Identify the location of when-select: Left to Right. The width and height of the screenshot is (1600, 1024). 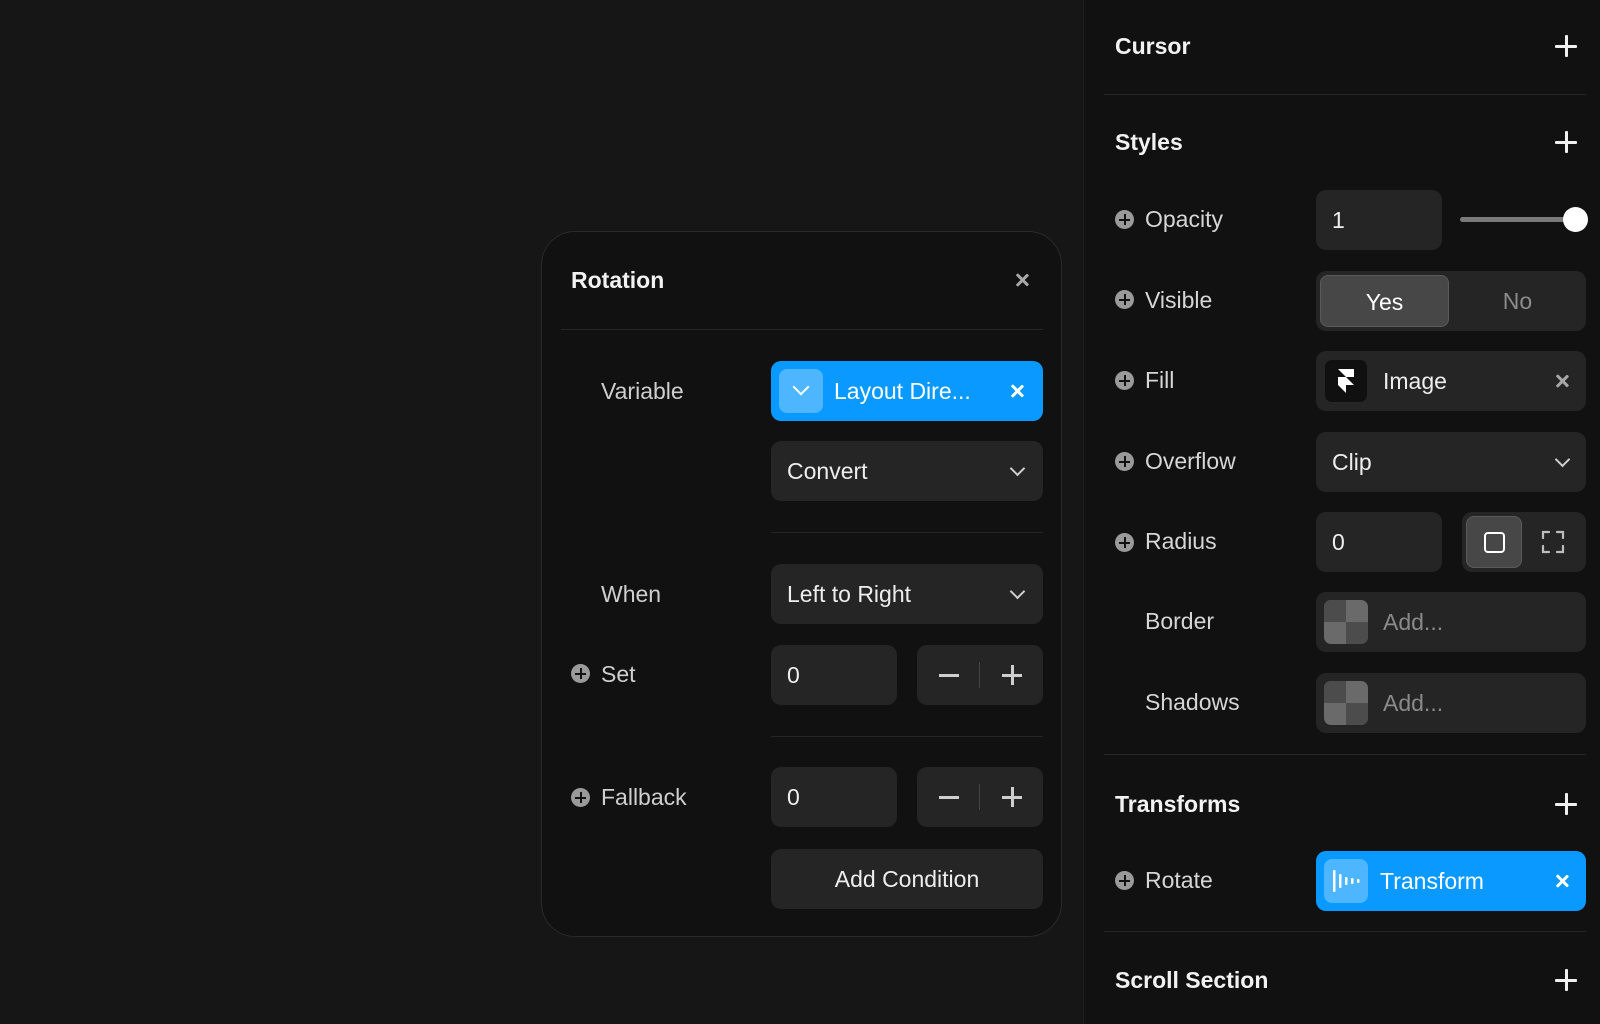
(907, 594).